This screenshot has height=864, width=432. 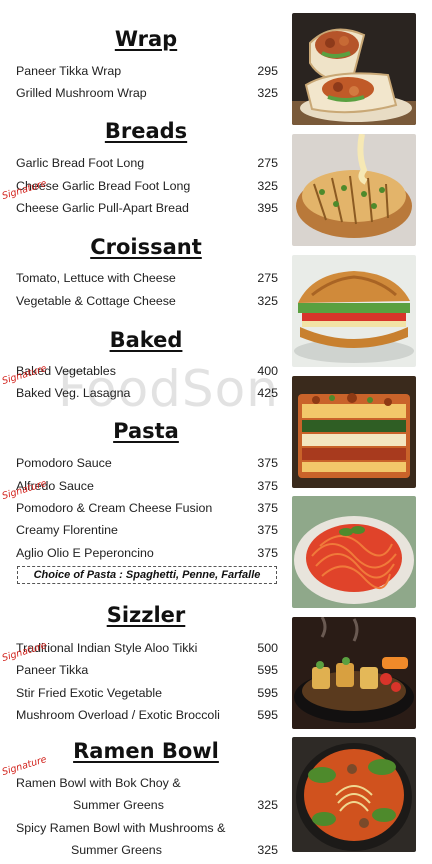 I want to click on section-title-croissant: Croissant, so click(x=146, y=247).